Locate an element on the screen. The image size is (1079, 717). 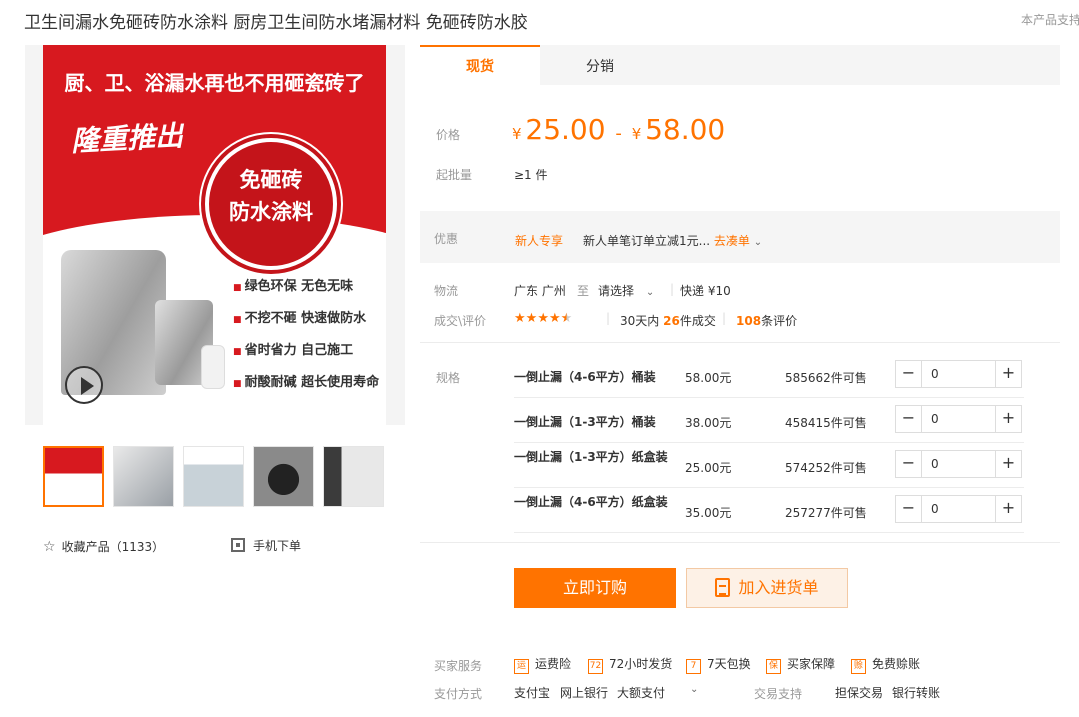
reviews-label: 成交\评价 is located at coordinates (460, 321).